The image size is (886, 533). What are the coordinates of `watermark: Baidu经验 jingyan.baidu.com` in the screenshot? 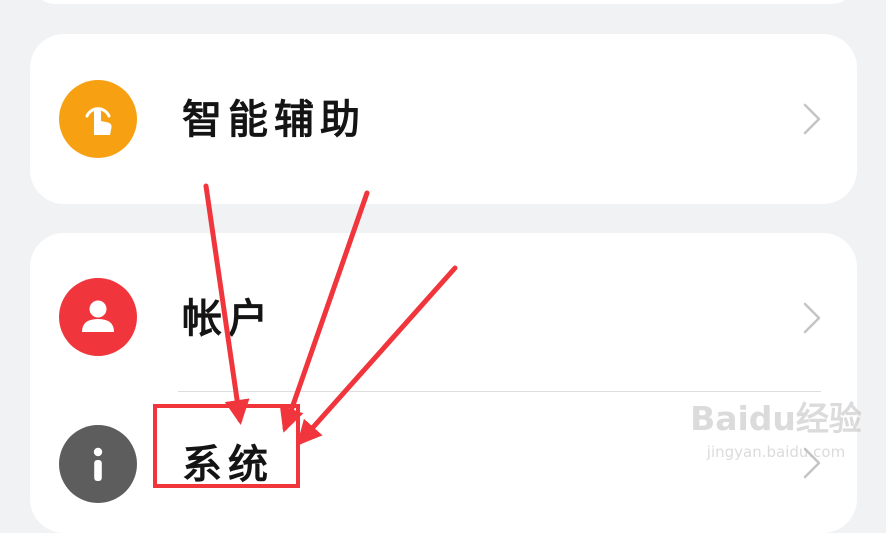 It's located at (776, 442).